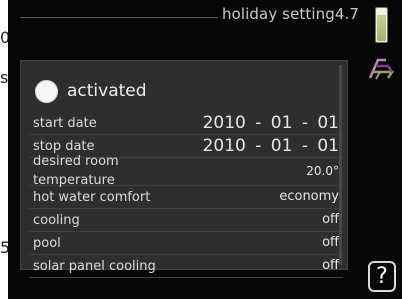 Image resolution: width=402 pixels, height=299 pixels. I want to click on stop-date-value: 2010 - 01 - 01, so click(271, 146).